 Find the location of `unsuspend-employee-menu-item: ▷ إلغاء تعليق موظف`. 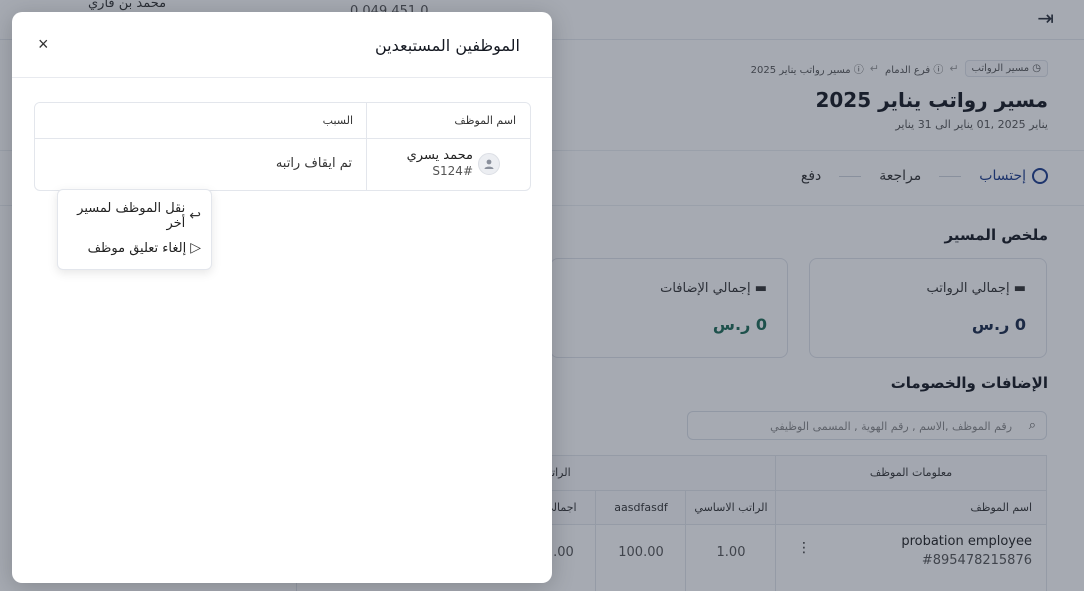

unsuspend-employee-menu-item: ▷ إلغاء تعليق موظف is located at coordinates (144, 248).